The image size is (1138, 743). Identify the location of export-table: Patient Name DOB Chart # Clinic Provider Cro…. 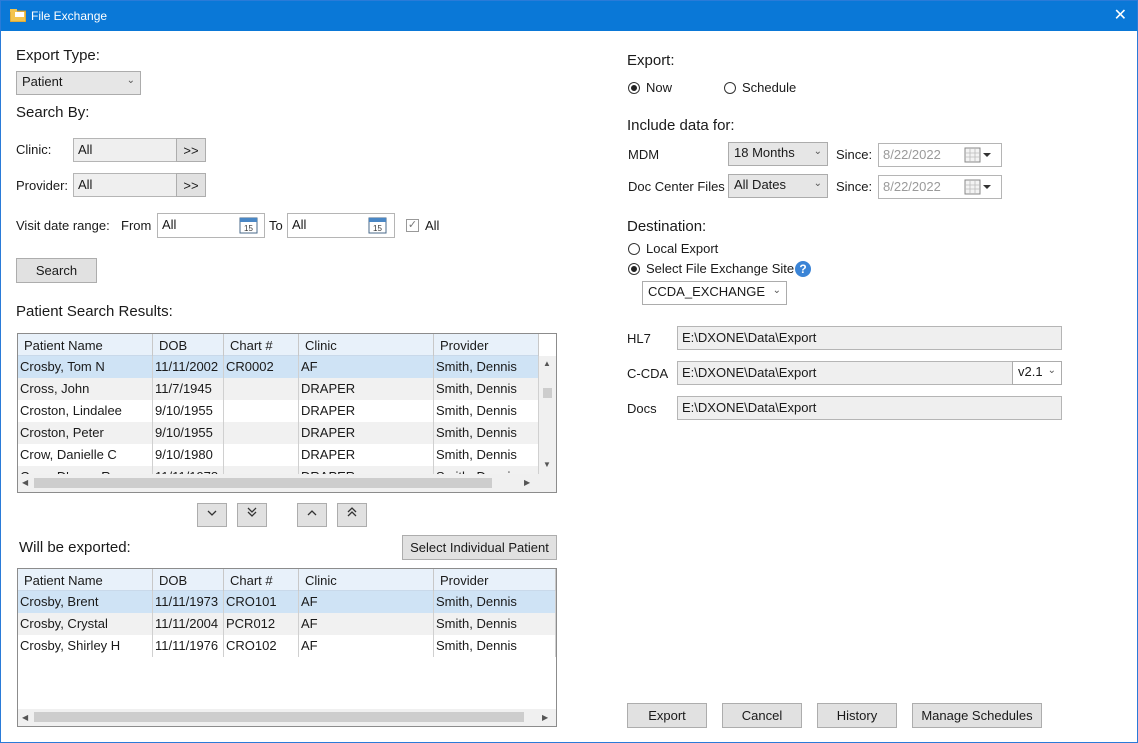
(287, 647).